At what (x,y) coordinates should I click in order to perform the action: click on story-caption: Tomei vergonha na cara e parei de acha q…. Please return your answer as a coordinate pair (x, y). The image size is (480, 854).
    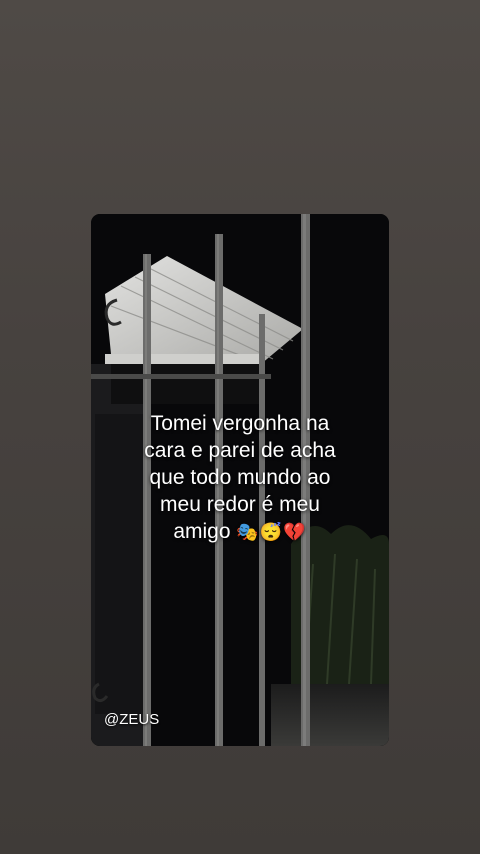
    Looking at the image, I should click on (240, 478).